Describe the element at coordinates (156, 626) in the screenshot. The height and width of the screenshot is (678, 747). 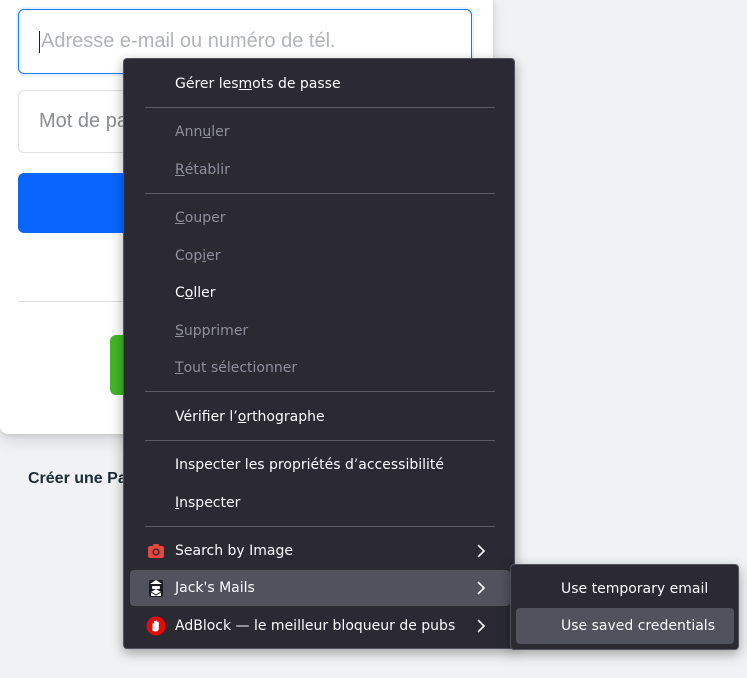
I see `adblock-hand-icon` at that location.